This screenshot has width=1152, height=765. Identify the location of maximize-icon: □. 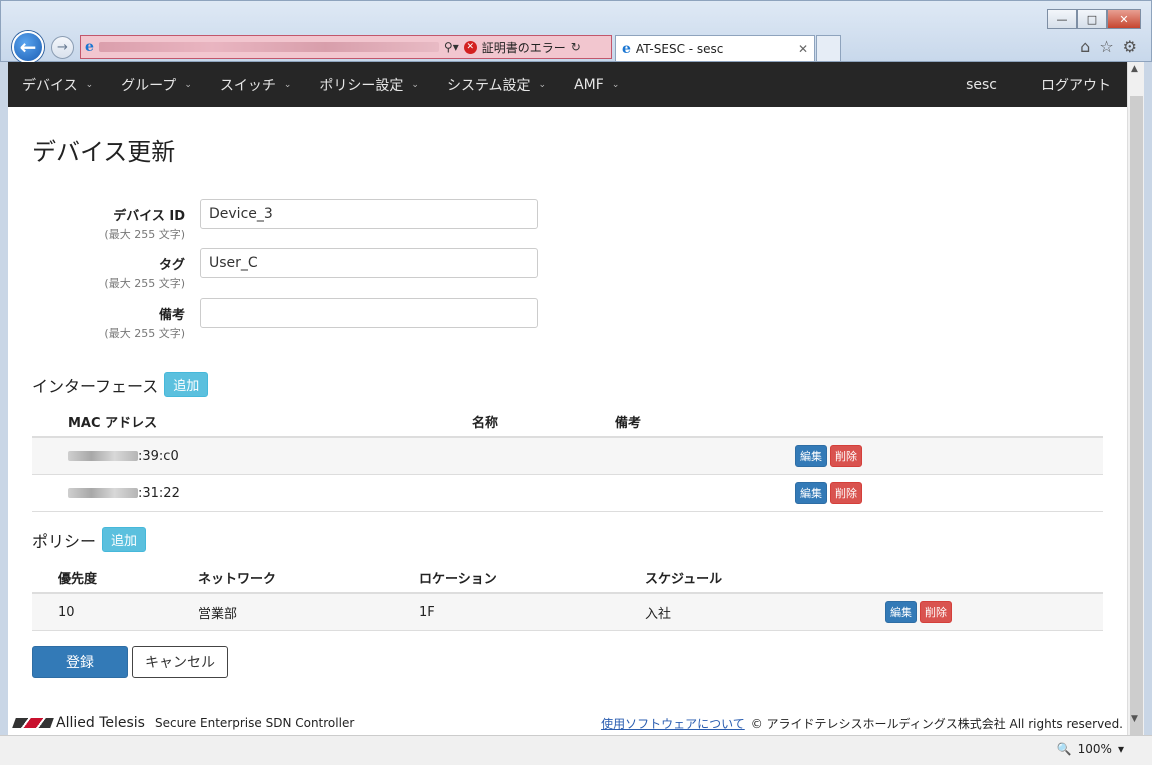
(1092, 19).